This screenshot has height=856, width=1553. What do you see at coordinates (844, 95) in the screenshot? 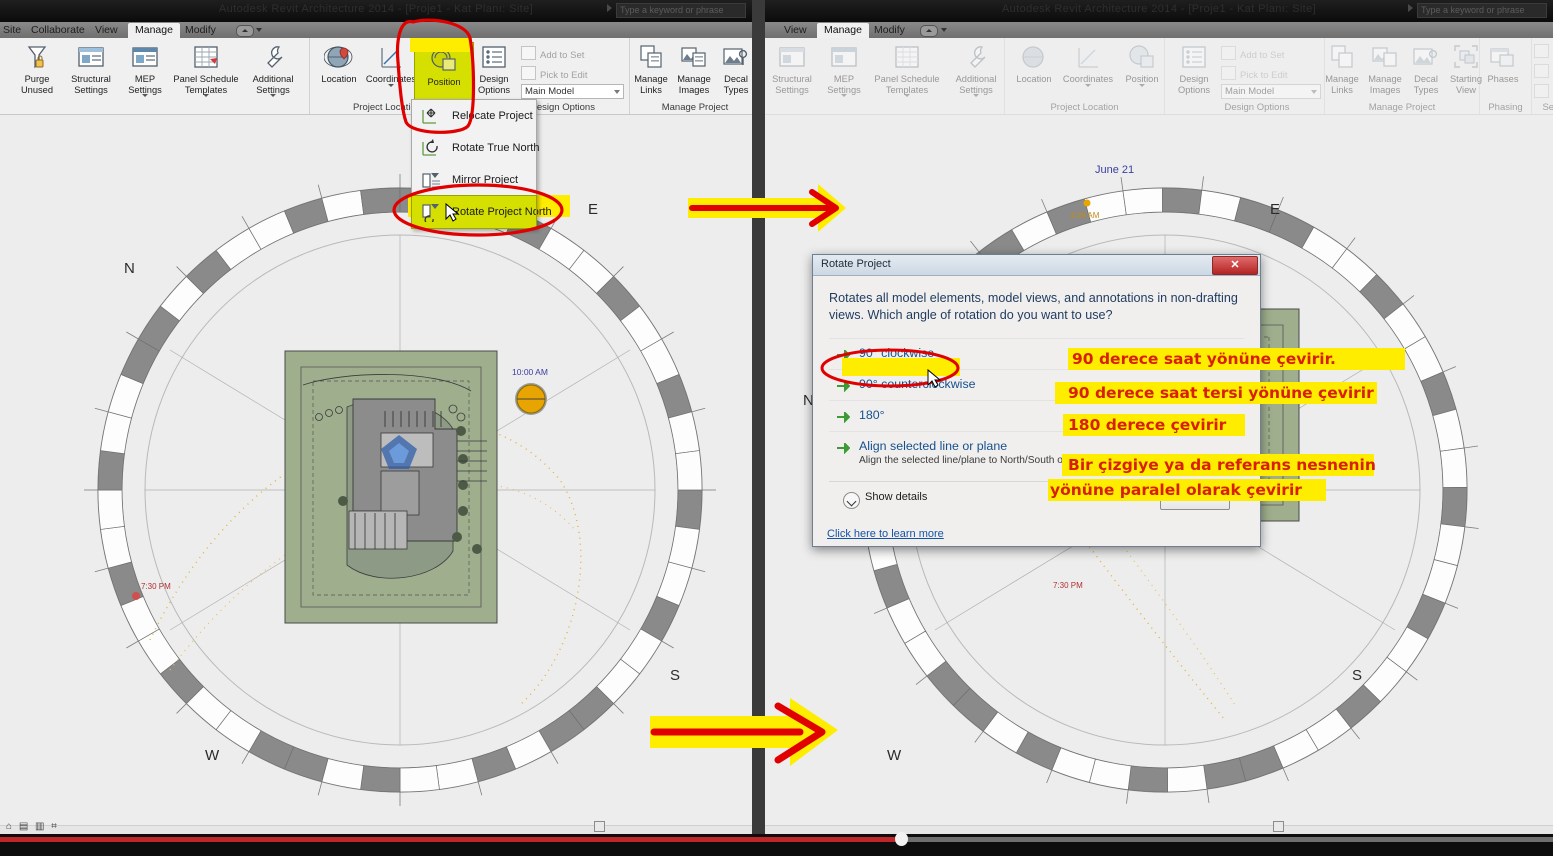
I see `mep-settings-chevron-down-icon-right` at bounding box center [844, 95].